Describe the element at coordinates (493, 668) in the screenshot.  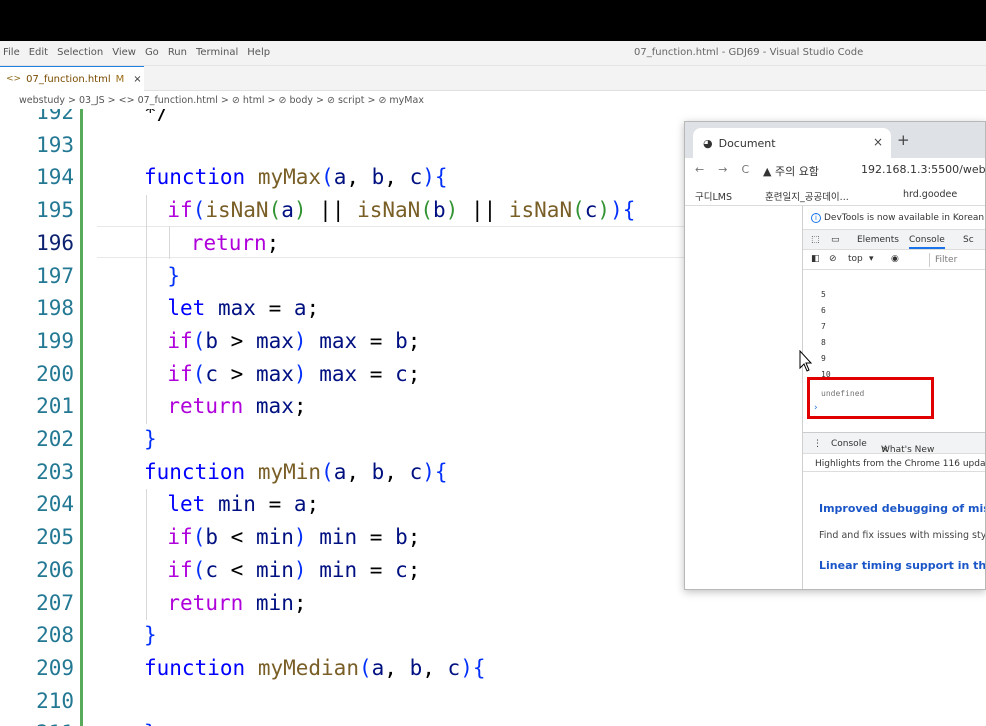
I see `code-line: 209 function myMedian(a, b, c){` at that location.